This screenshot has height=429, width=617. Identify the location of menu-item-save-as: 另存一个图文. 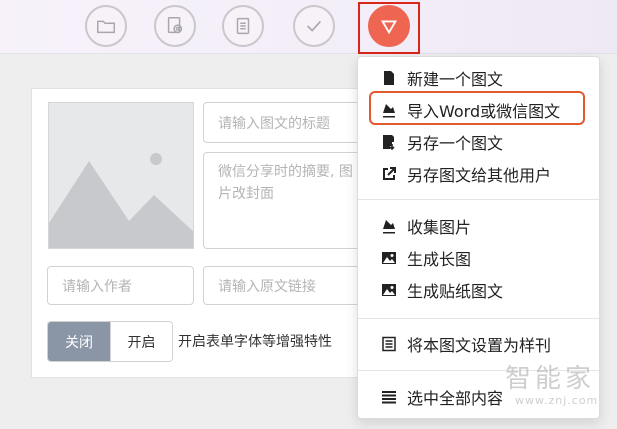
(479, 142).